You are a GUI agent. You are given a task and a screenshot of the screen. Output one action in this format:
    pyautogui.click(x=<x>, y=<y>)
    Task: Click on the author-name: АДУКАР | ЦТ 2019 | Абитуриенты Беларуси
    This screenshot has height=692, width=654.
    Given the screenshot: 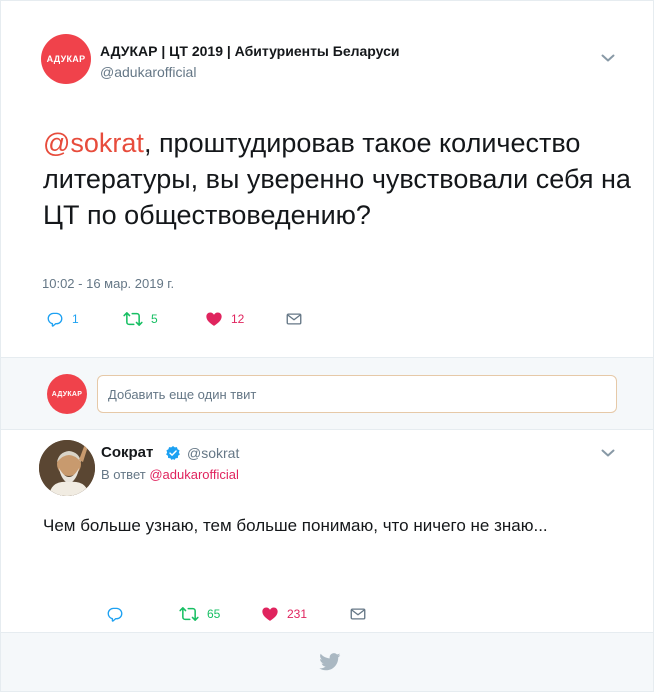 What is the action you would take?
    pyautogui.click(x=250, y=51)
    